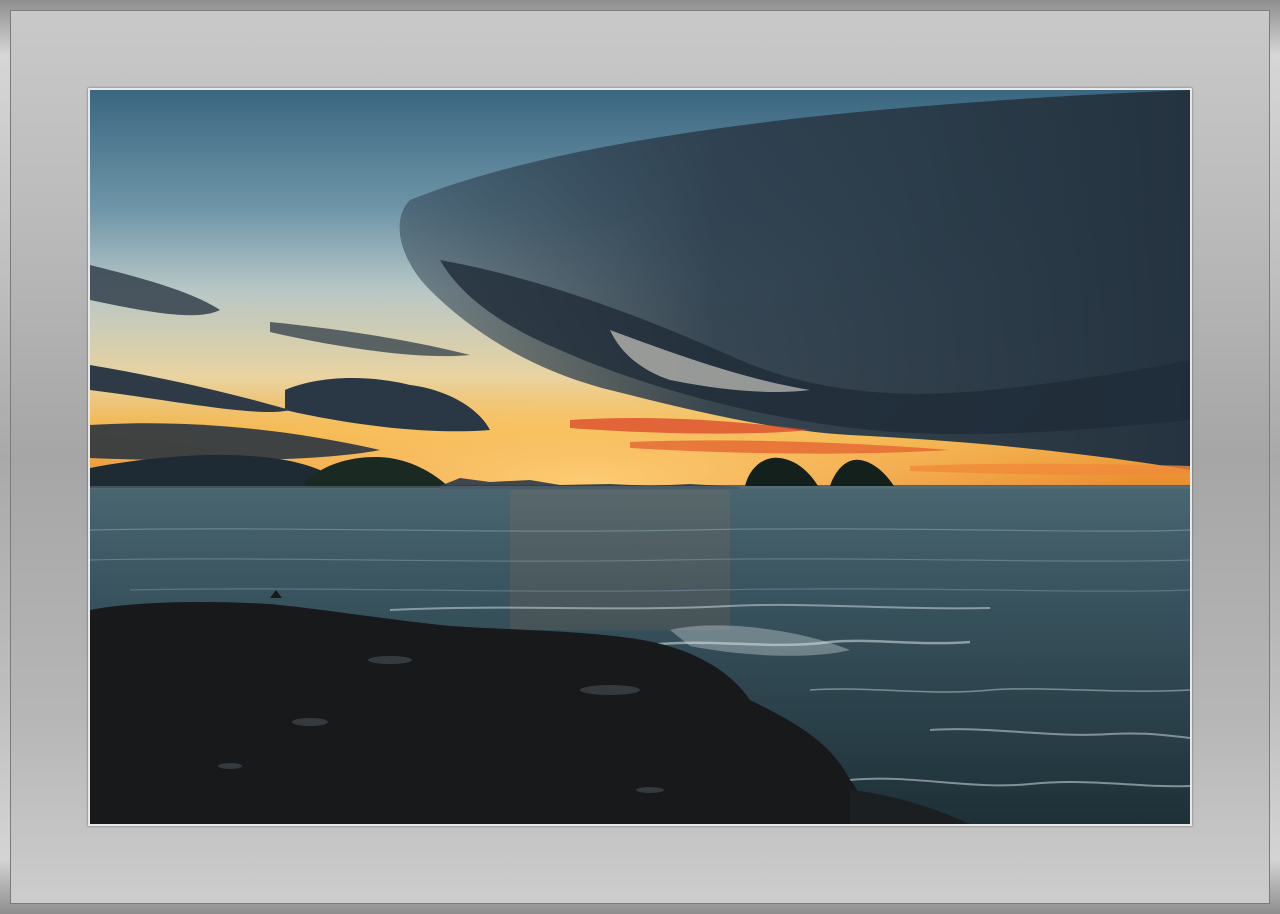  What do you see at coordinates (640, 487) in the screenshot?
I see `horizon-line` at bounding box center [640, 487].